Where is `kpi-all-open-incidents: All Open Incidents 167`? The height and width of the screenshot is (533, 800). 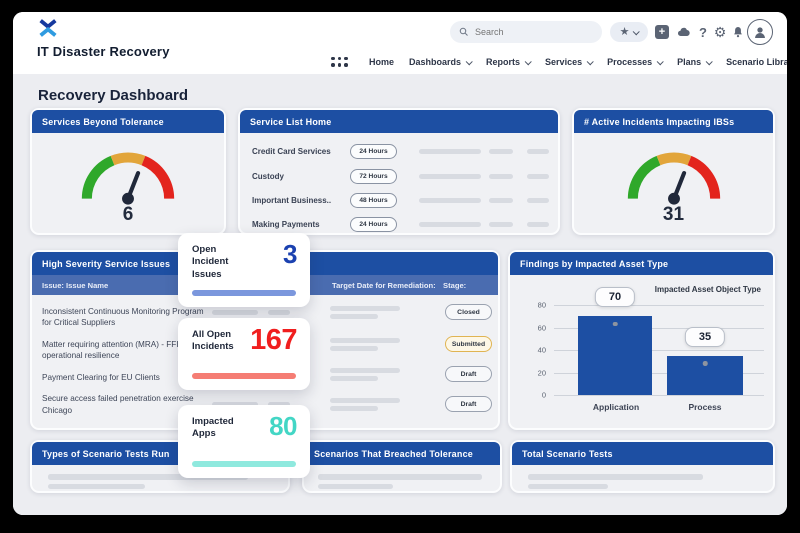
kpi-all-open-incidents: All Open Incidents 167 is located at coordinates (244, 354).